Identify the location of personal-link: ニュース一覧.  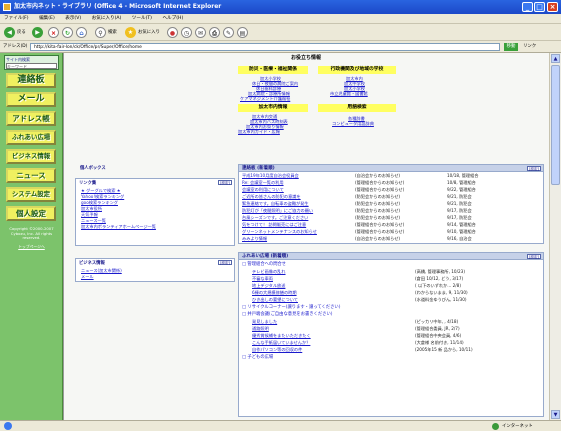
(93, 220).